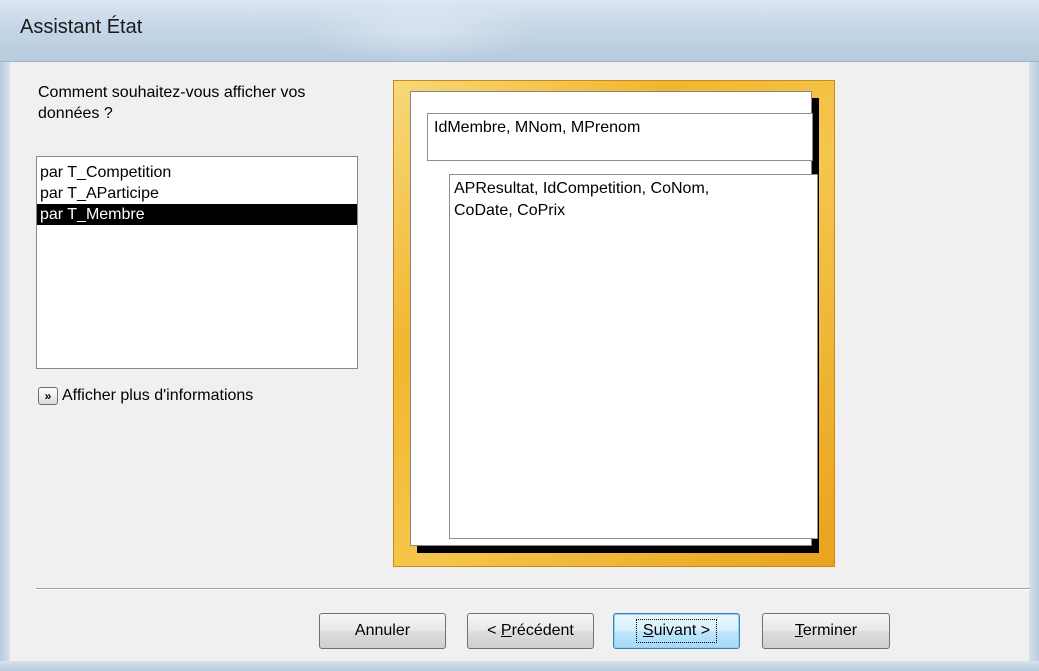 The height and width of the screenshot is (671, 1039). Describe the element at coordinates (494, 630) in the screenshot. I see `previous-button-prefix: <` at that location.